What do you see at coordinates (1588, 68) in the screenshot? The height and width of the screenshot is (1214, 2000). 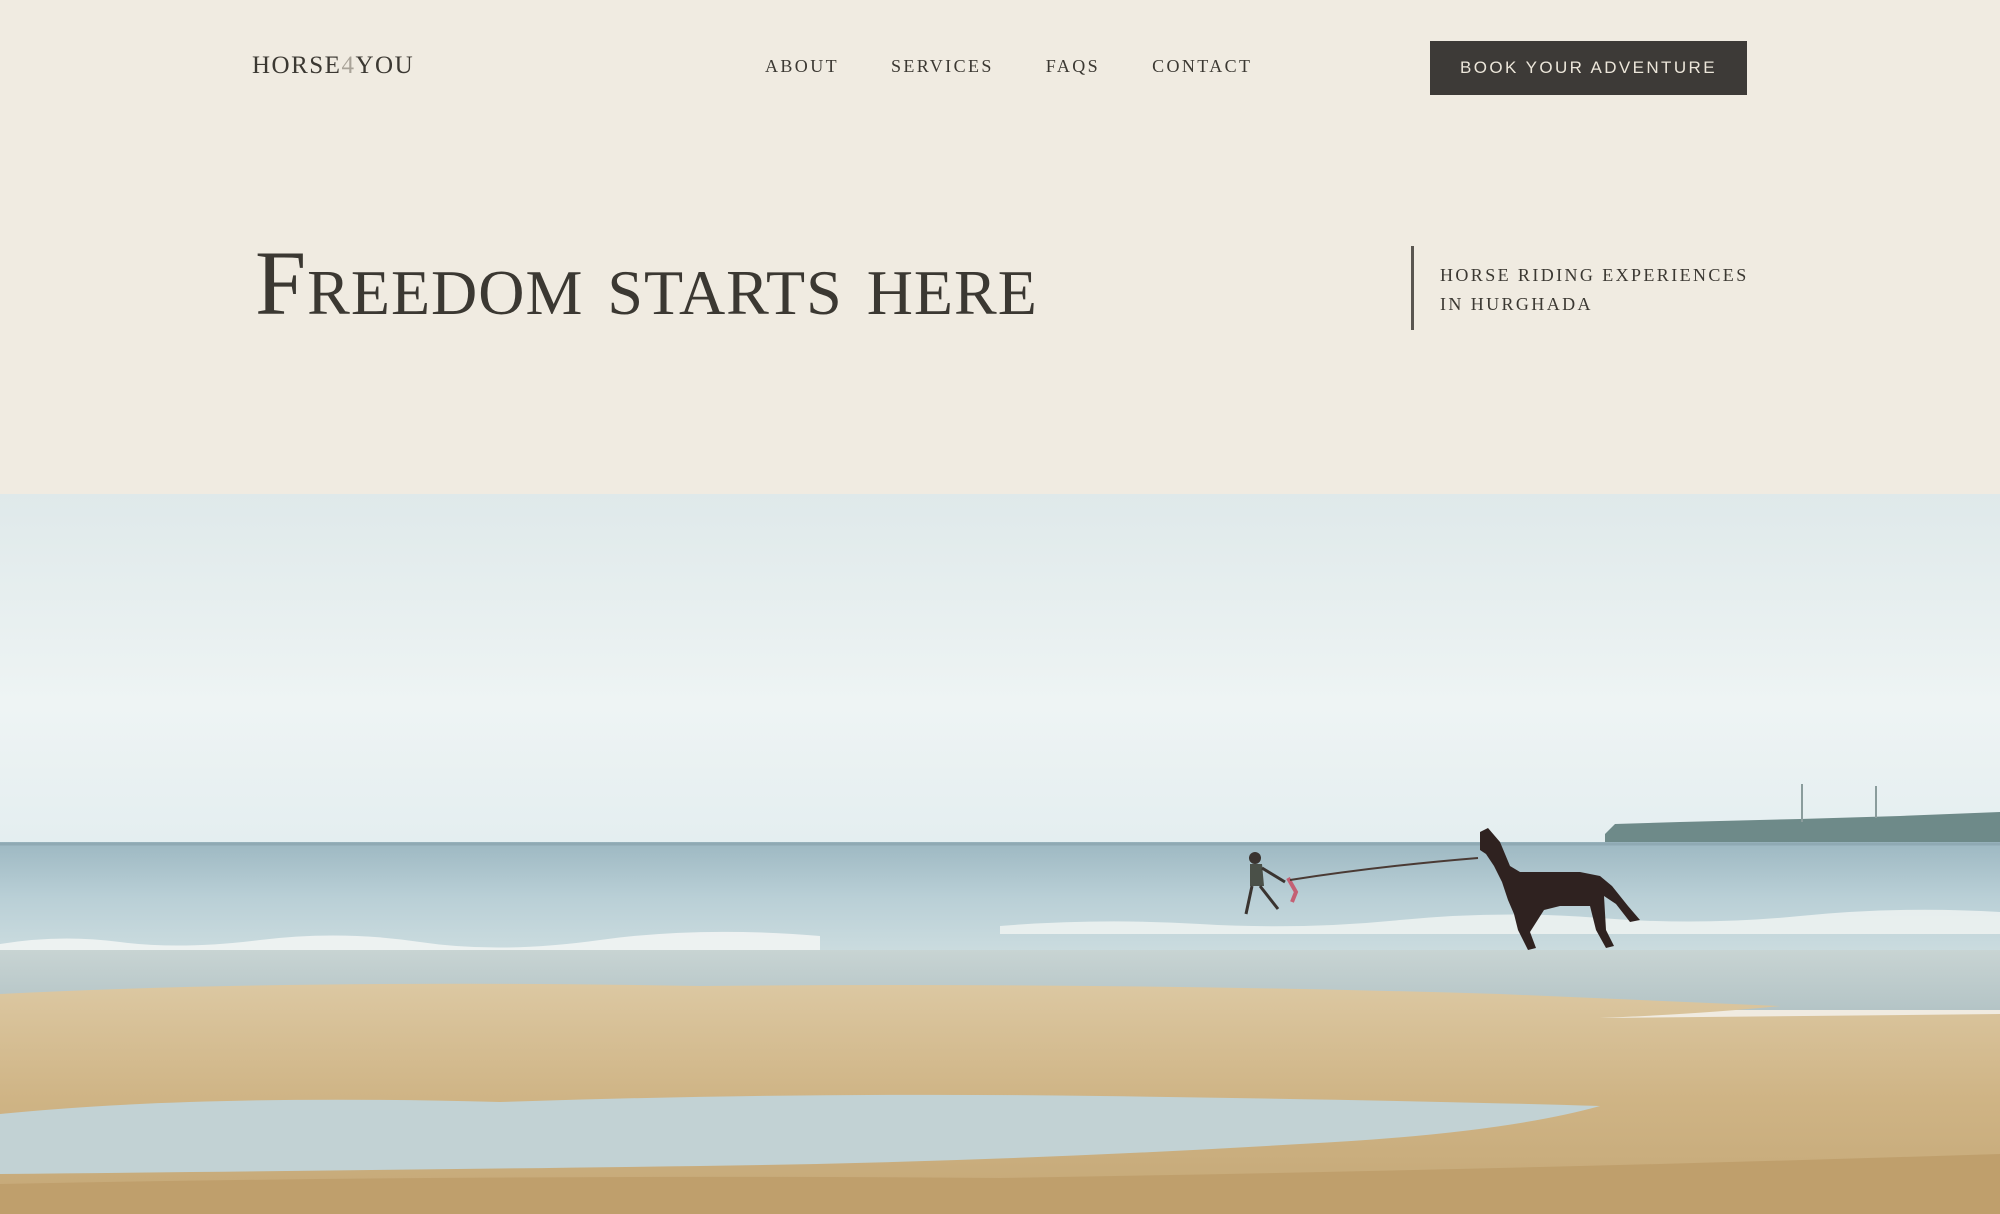 I see `book-adventure-button: BOOK YOUR ADVENTURE` at bounding box center [1588, 68].